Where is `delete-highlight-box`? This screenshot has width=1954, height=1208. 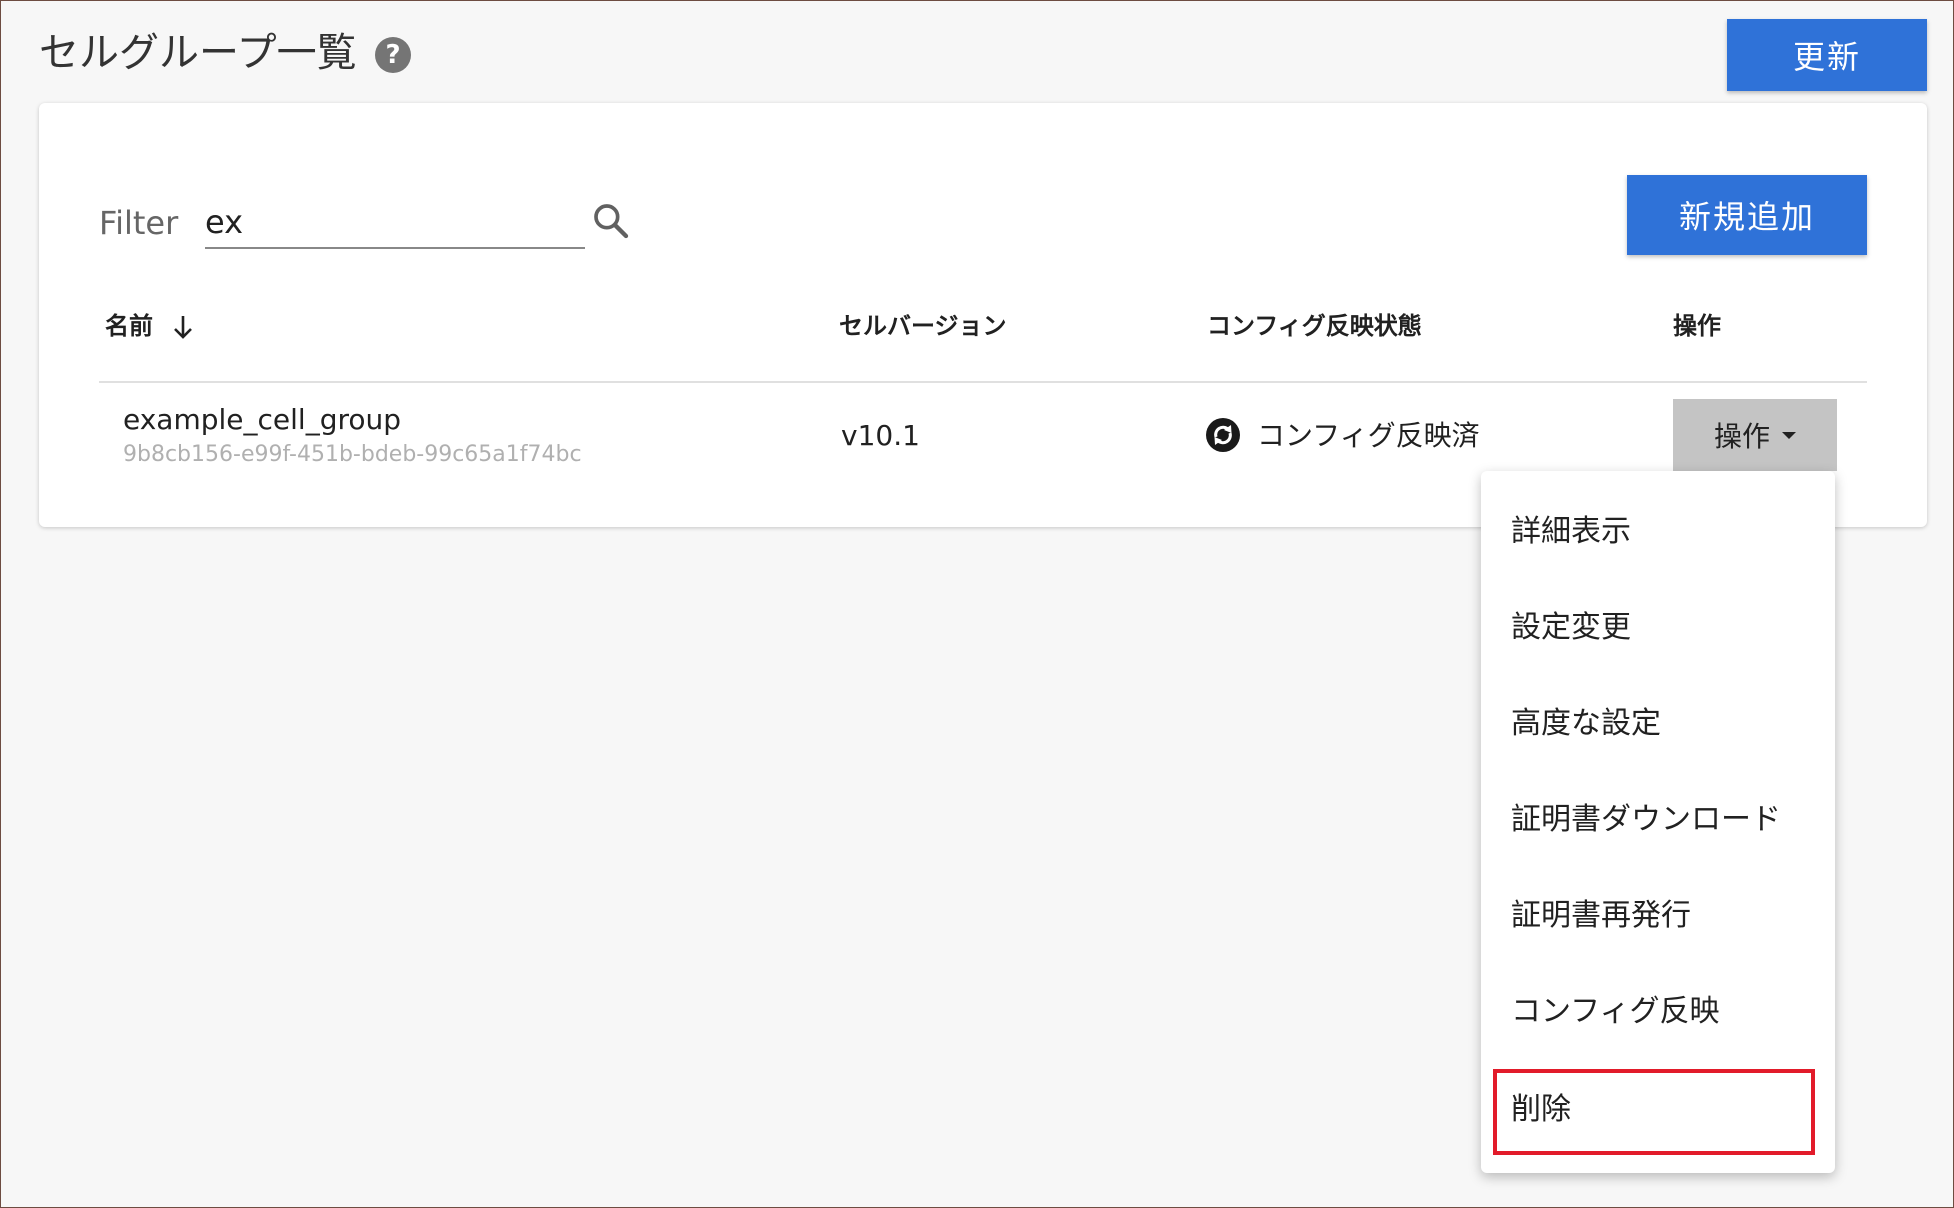 delete-highlight-box is located at coordinates (1654, 1112).